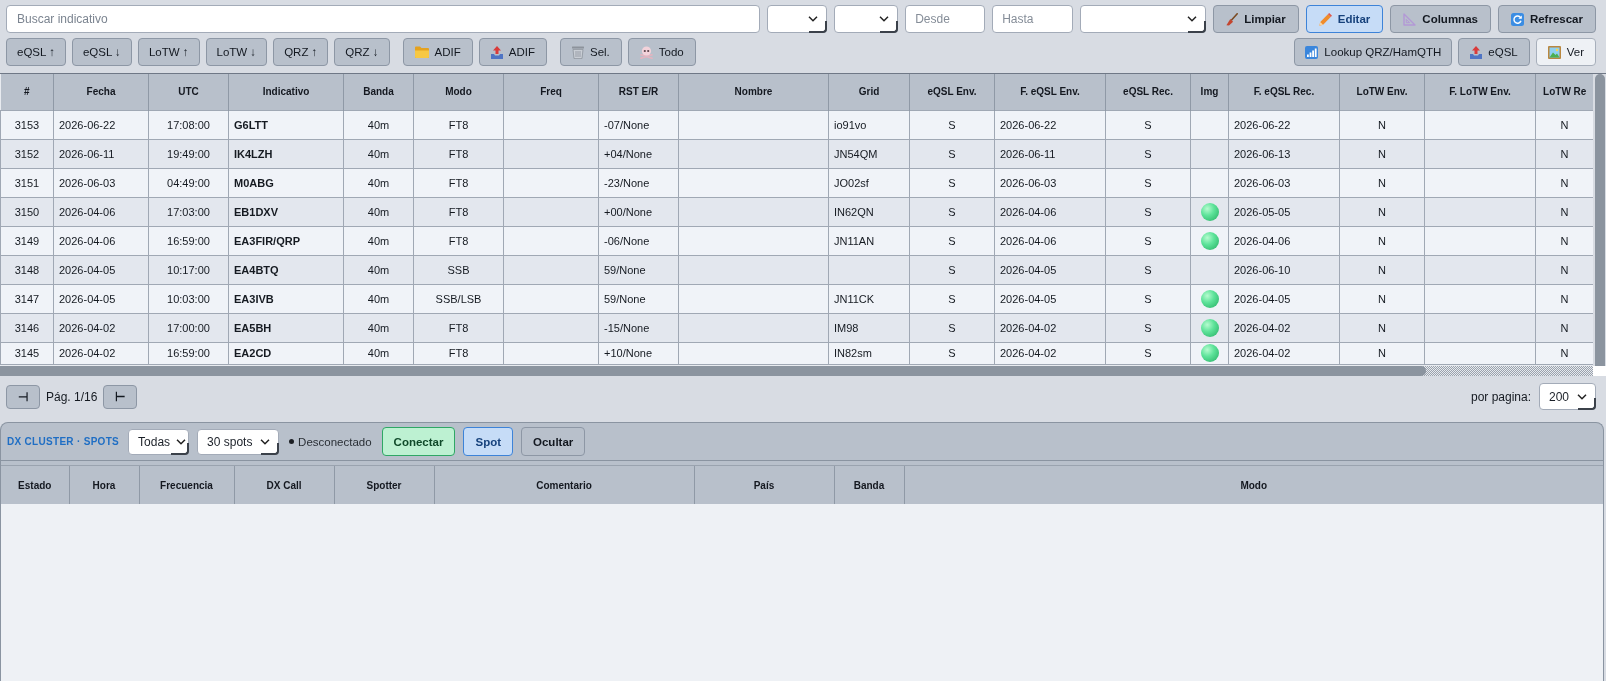 The width and height of the screenshot is (1606, 681). I want to click on table-row: 3148 2026-04-05 10:17:00 EA4BTQ 40m SSB 59/None S 2026-04-05 S 2026-06-10 N N, so click(796, 269).